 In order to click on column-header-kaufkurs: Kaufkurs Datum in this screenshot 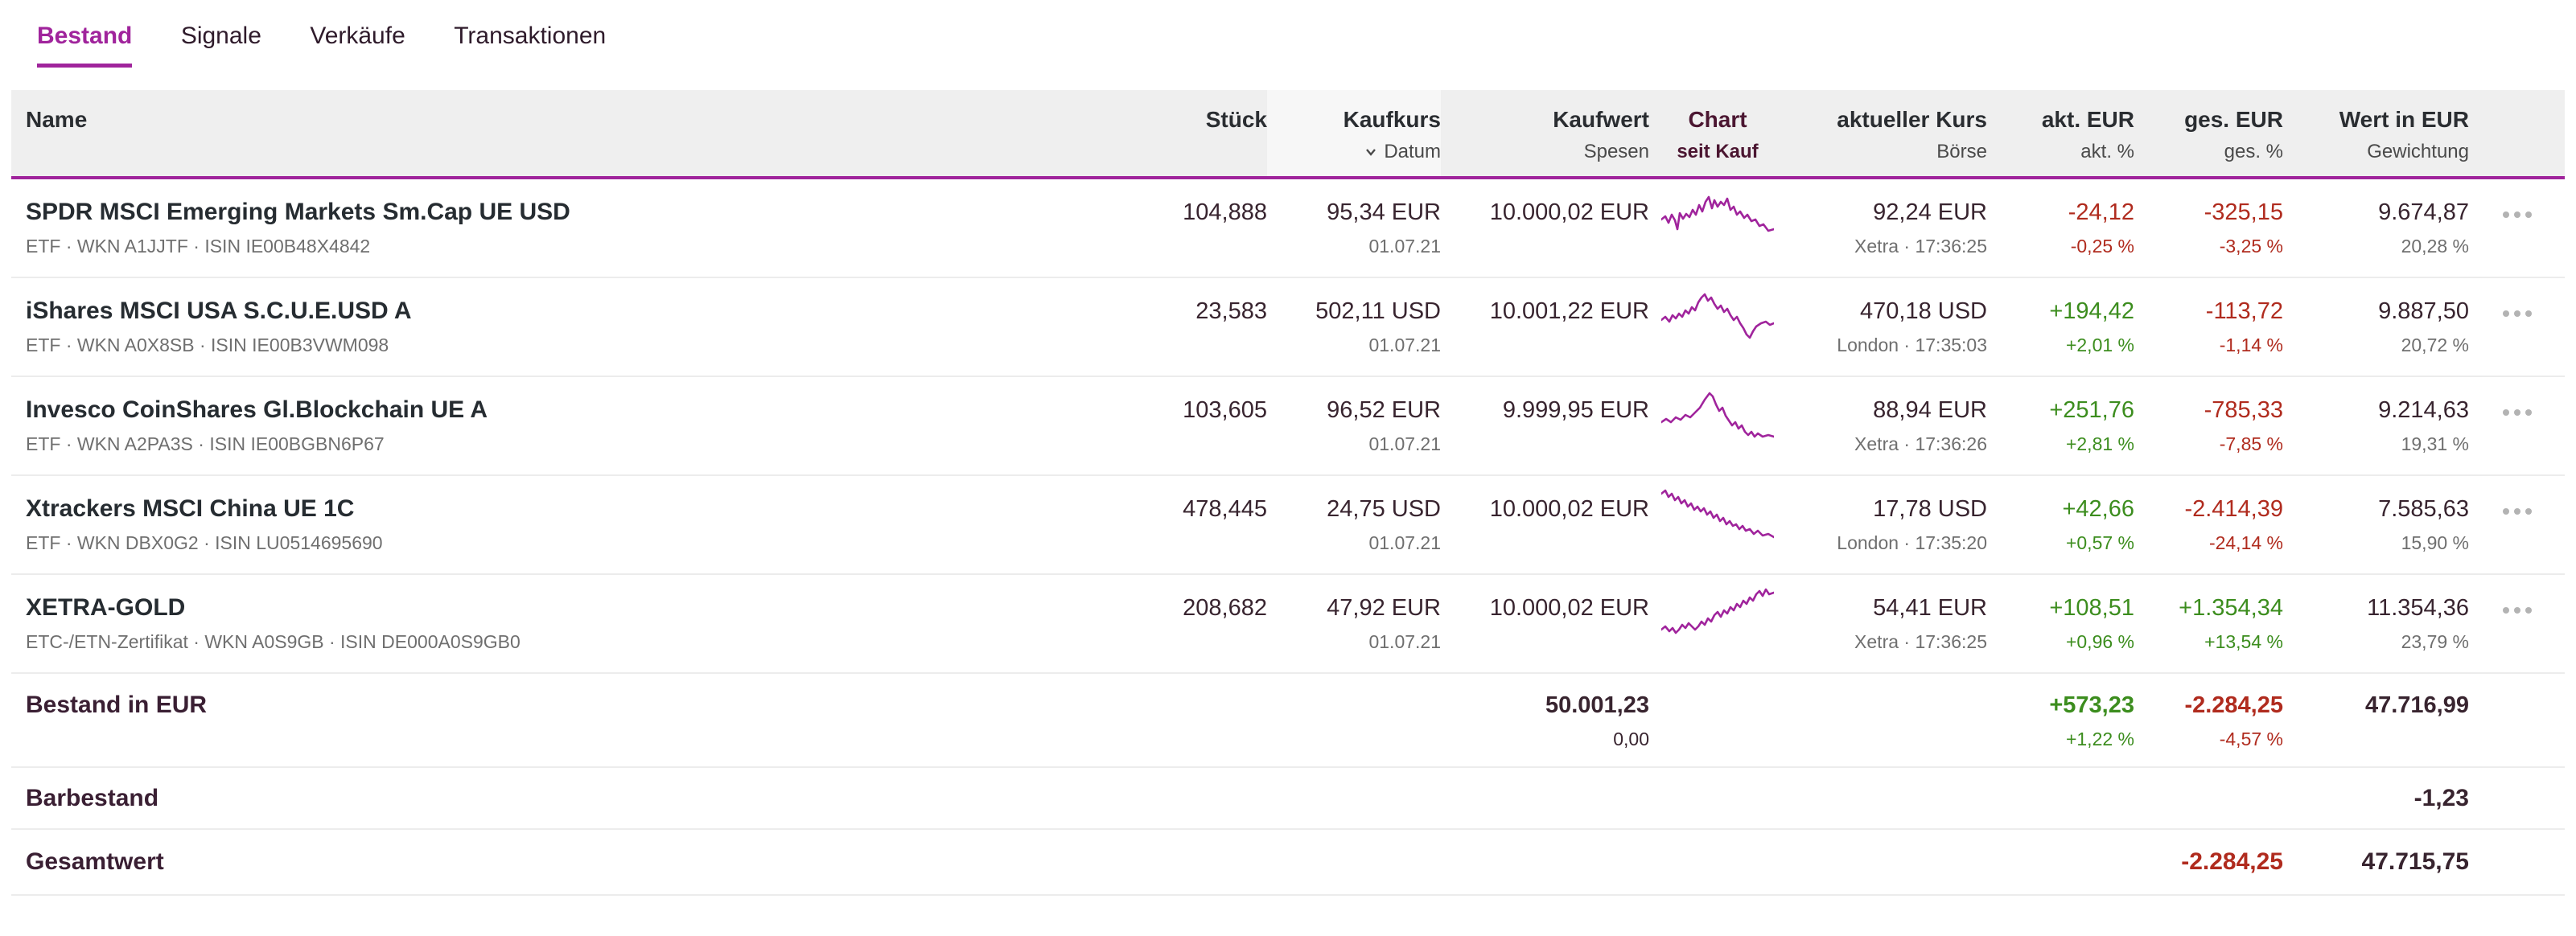, I will do `click(1354, 133)`.